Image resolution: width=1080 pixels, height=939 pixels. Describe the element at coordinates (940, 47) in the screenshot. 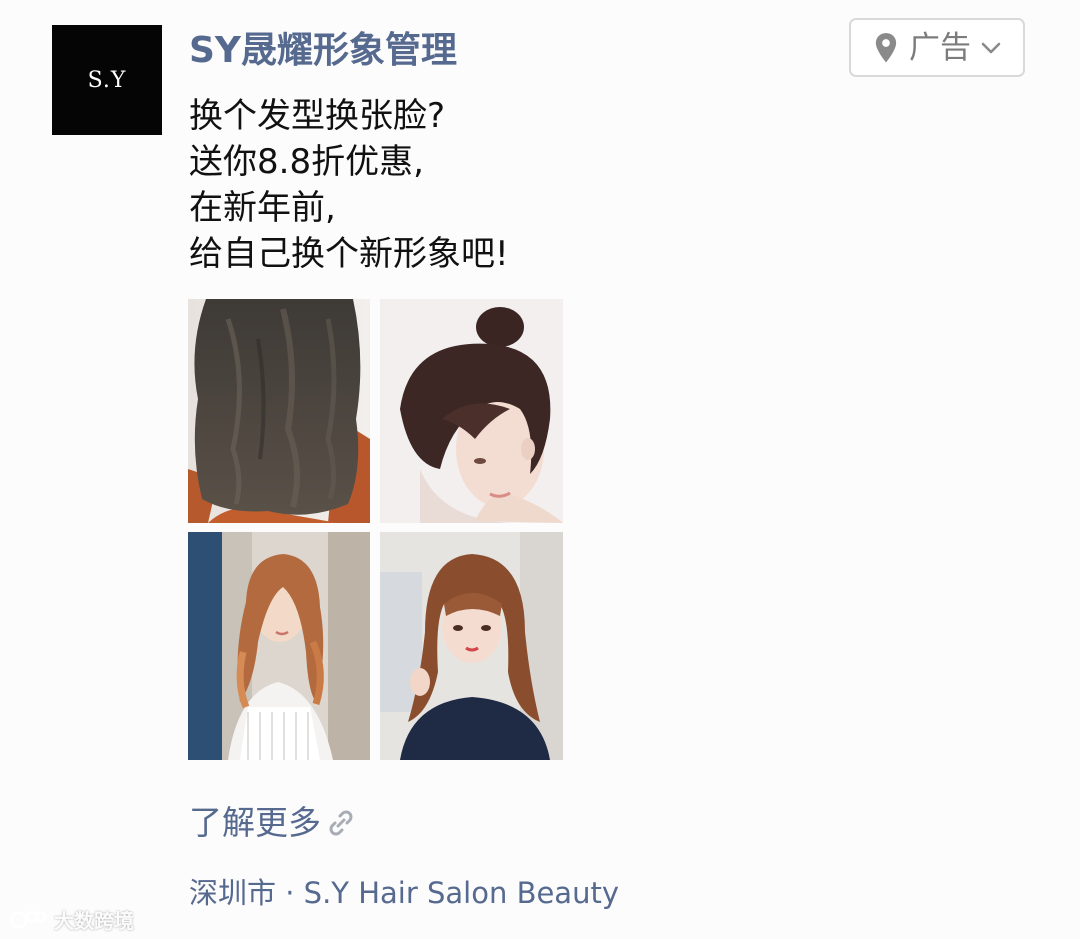

I see `ad-tag-label: 广告` at that location.